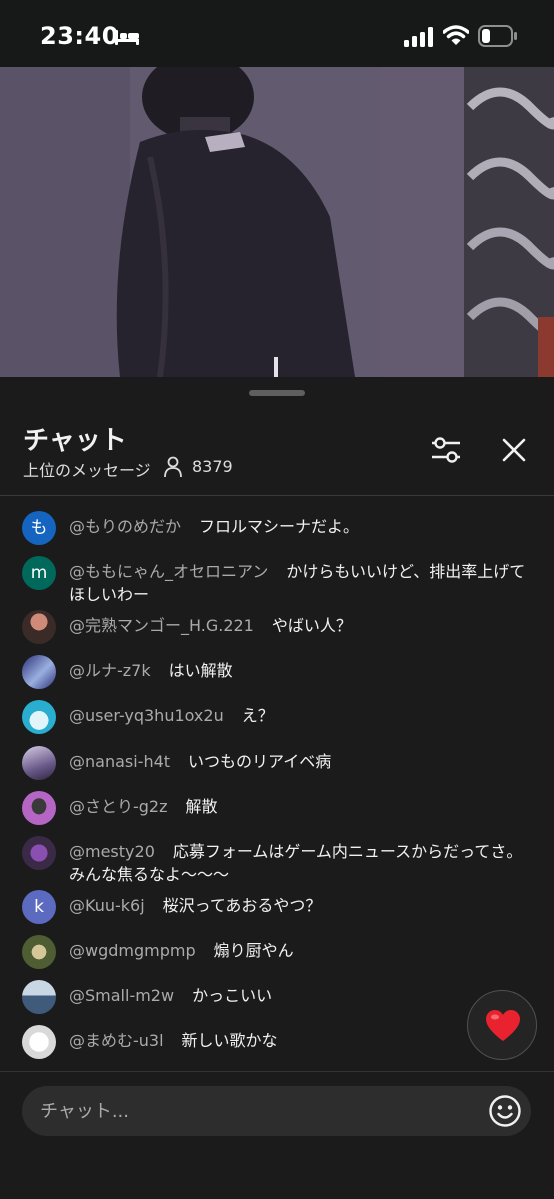  What do you see at coordinates (112, 851) in the screenshot?
I see `message-author: @mesty20` at bounding box center [112, 851].